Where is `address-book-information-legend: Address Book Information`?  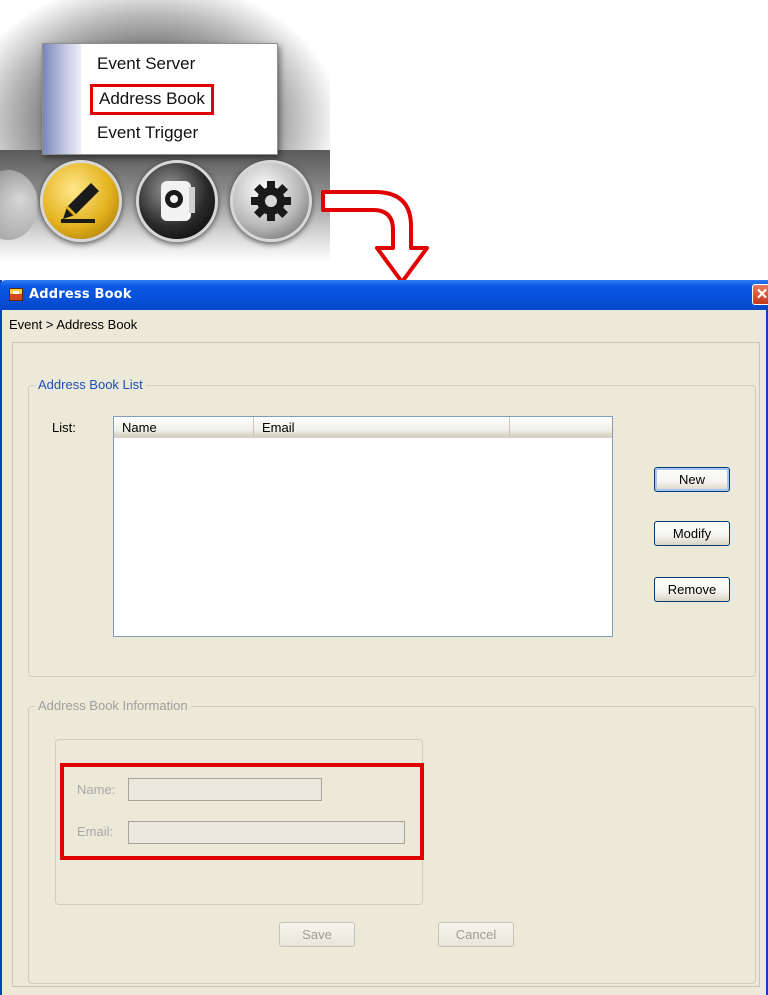 address-book-information-legend: Address Book Information is located at coordinates (113, 706).